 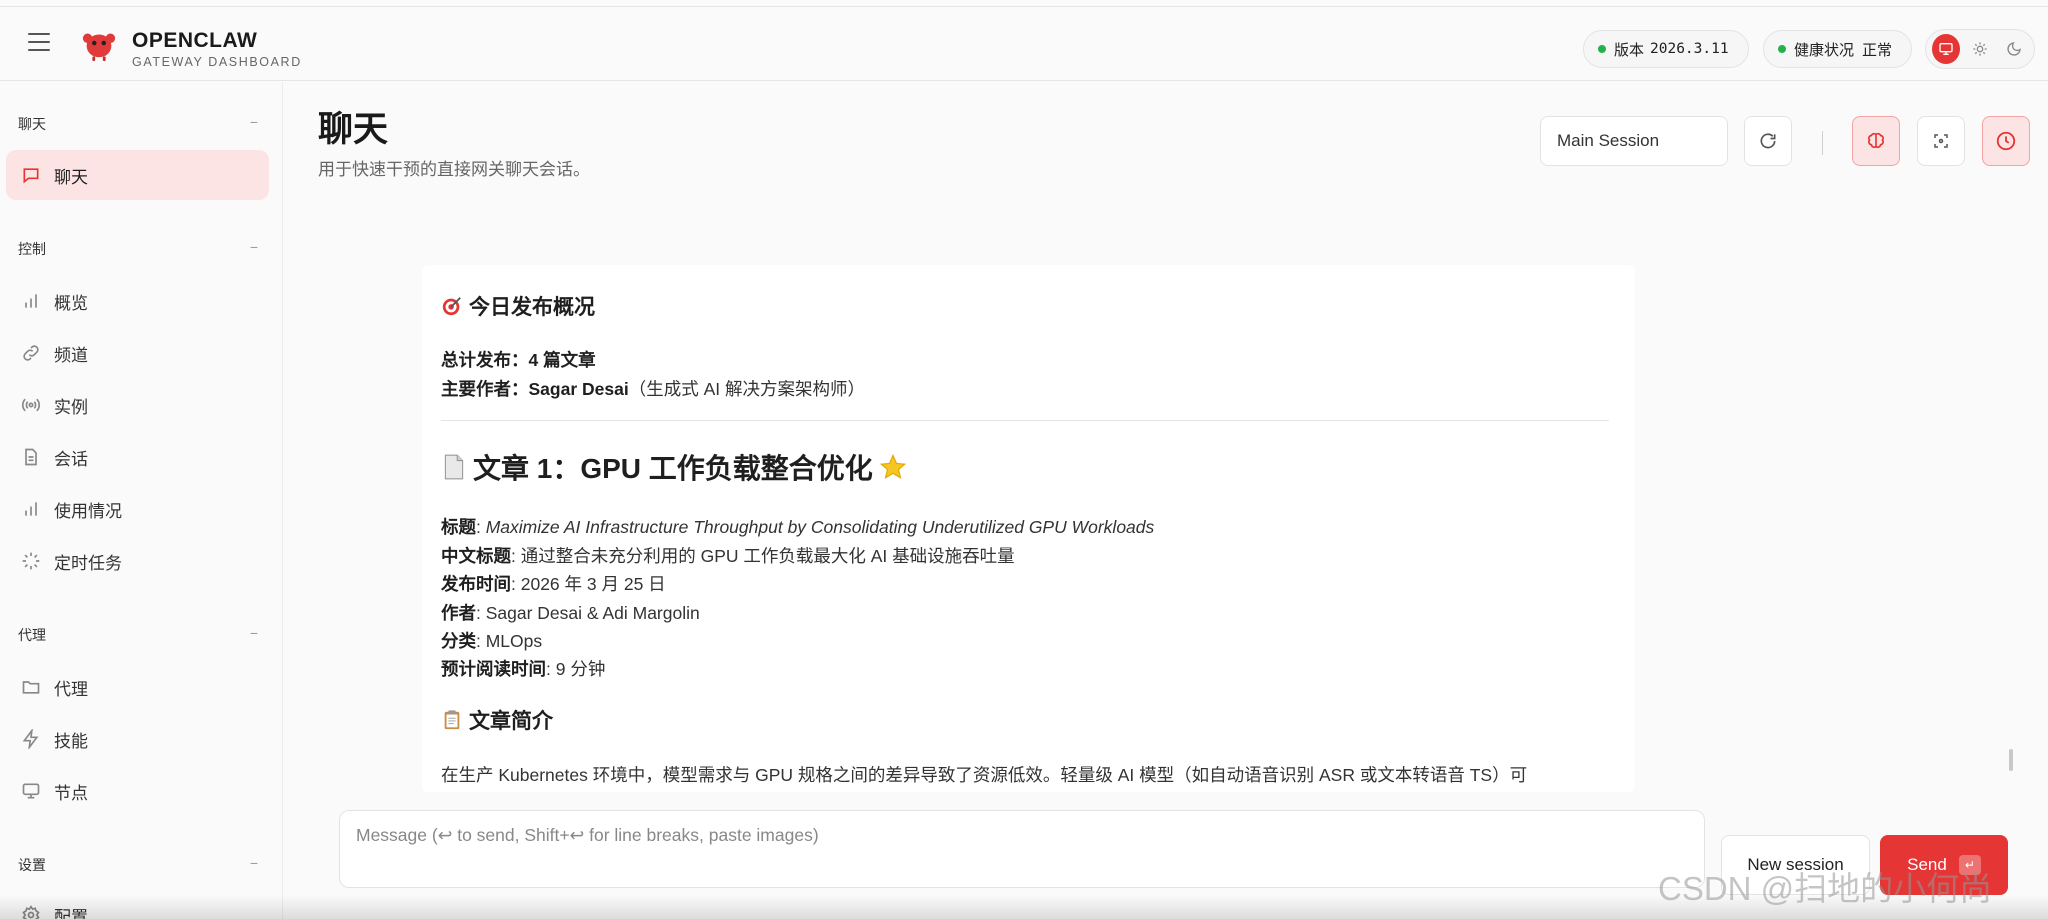 I want to click on refresh-icon, so click(x=1768, y=141).